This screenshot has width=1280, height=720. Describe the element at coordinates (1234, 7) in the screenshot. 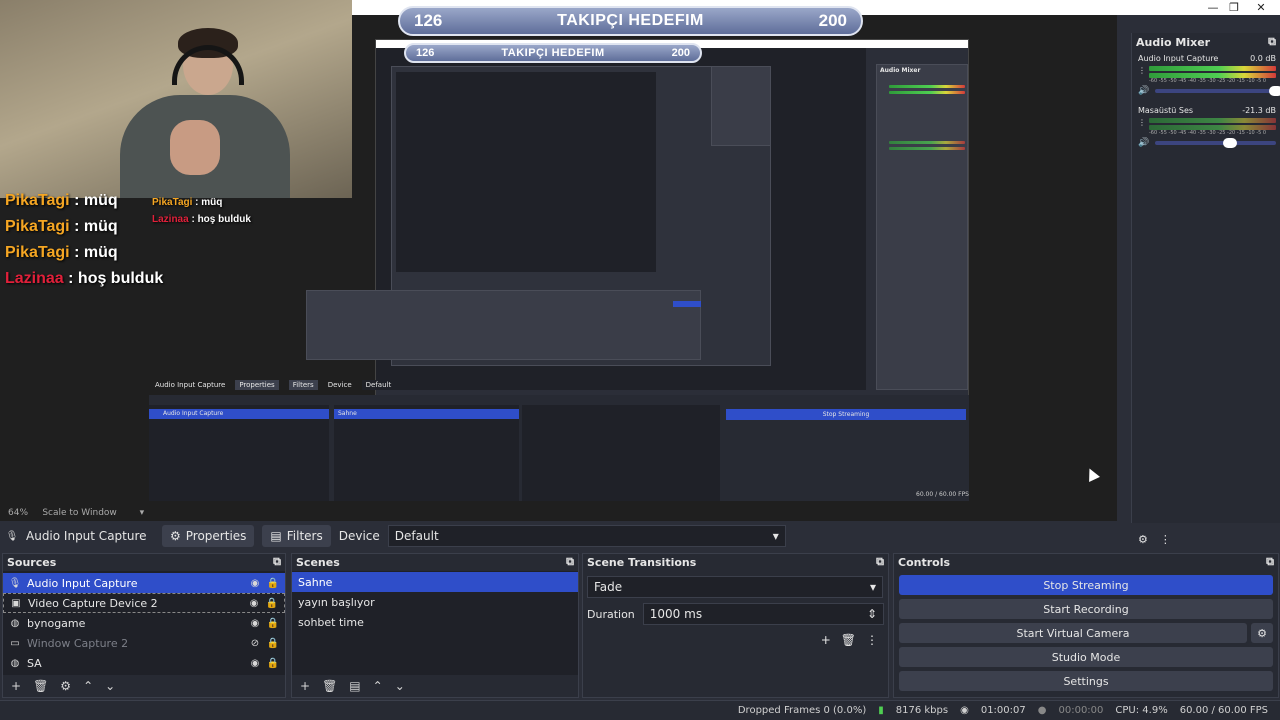

I see `restore-icon: ❐` at that location.